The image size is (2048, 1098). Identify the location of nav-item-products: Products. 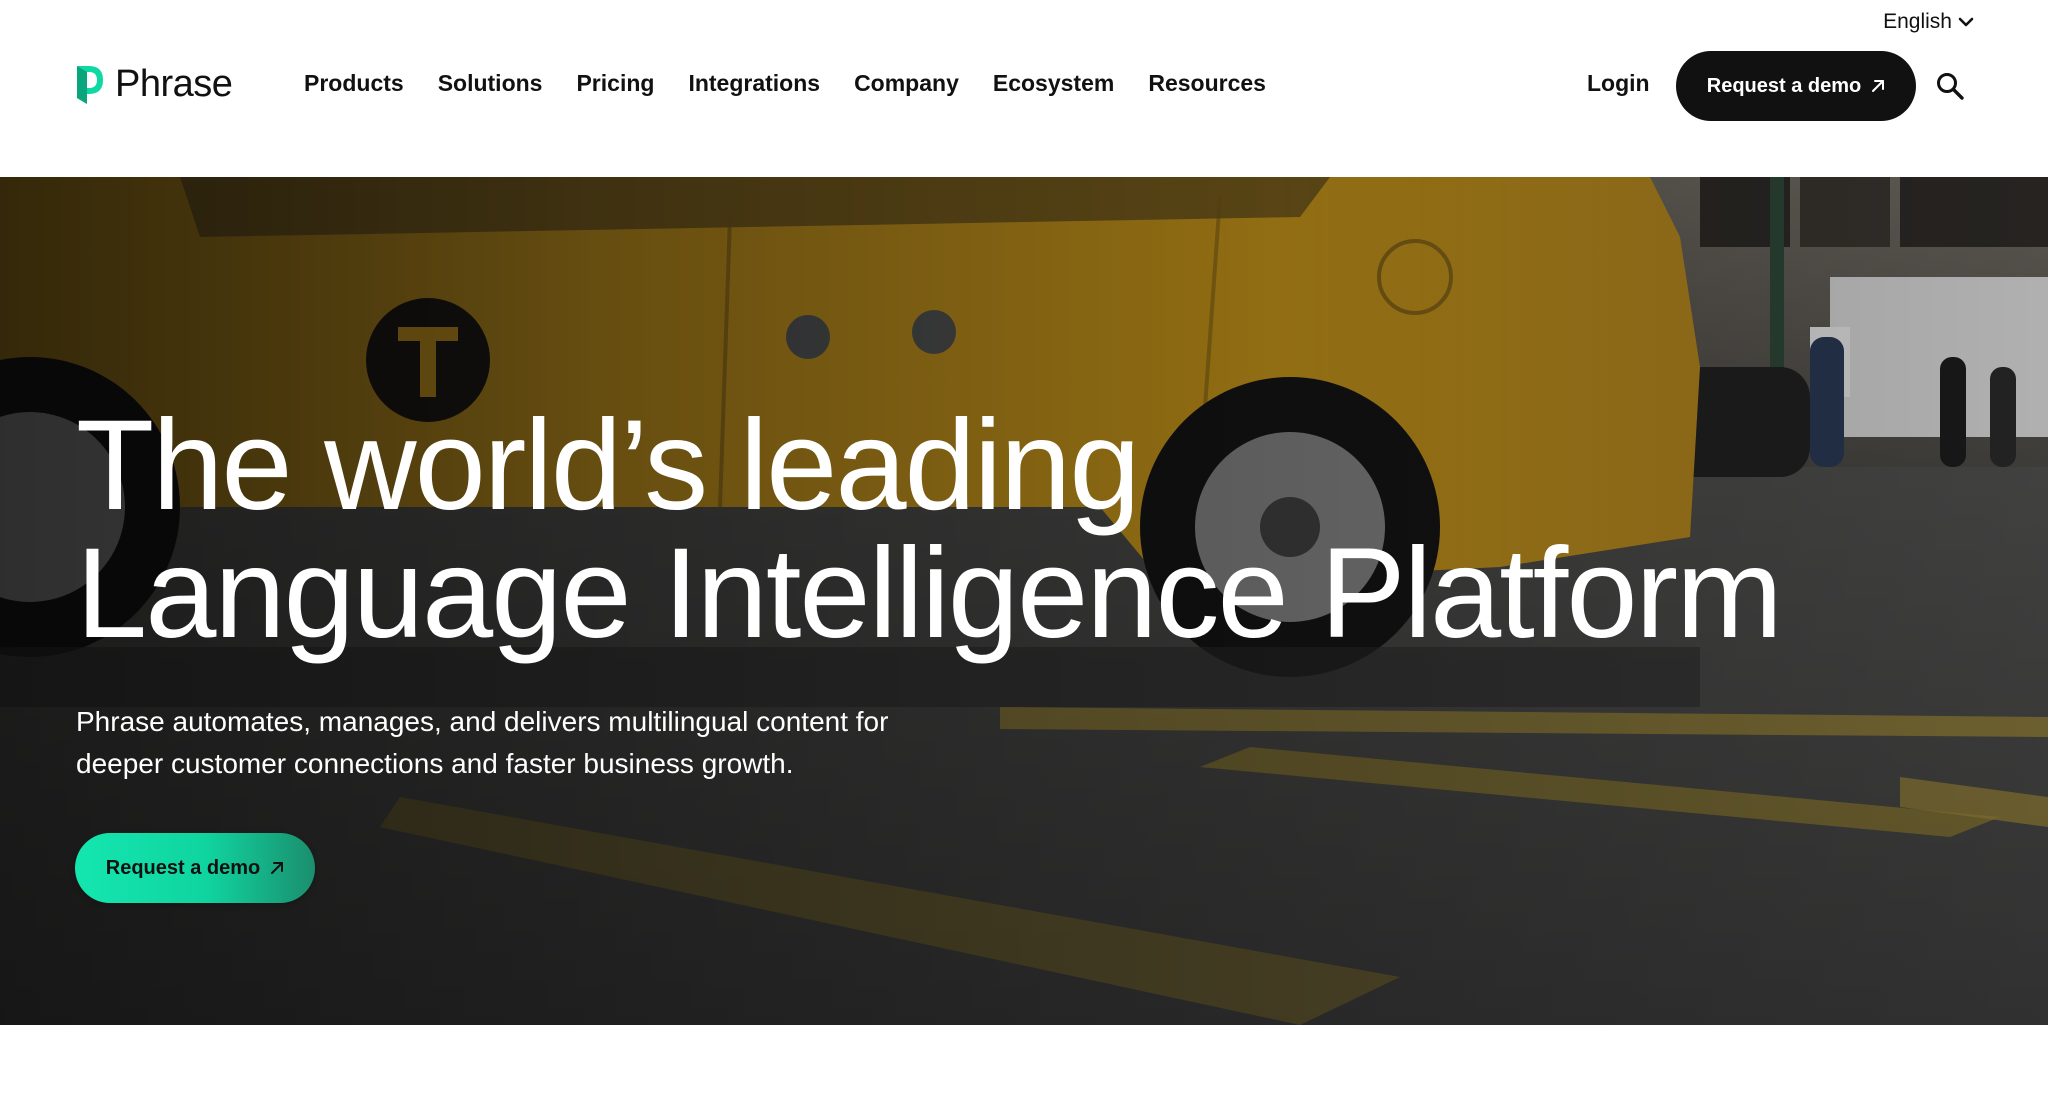
(354, 83).